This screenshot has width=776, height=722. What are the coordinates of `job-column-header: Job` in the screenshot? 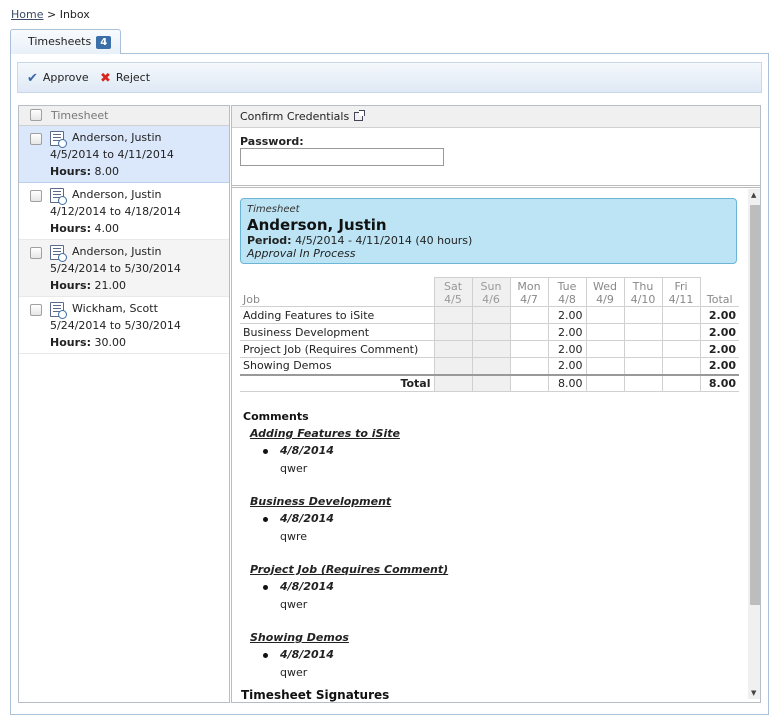 It's located at (337, 292).